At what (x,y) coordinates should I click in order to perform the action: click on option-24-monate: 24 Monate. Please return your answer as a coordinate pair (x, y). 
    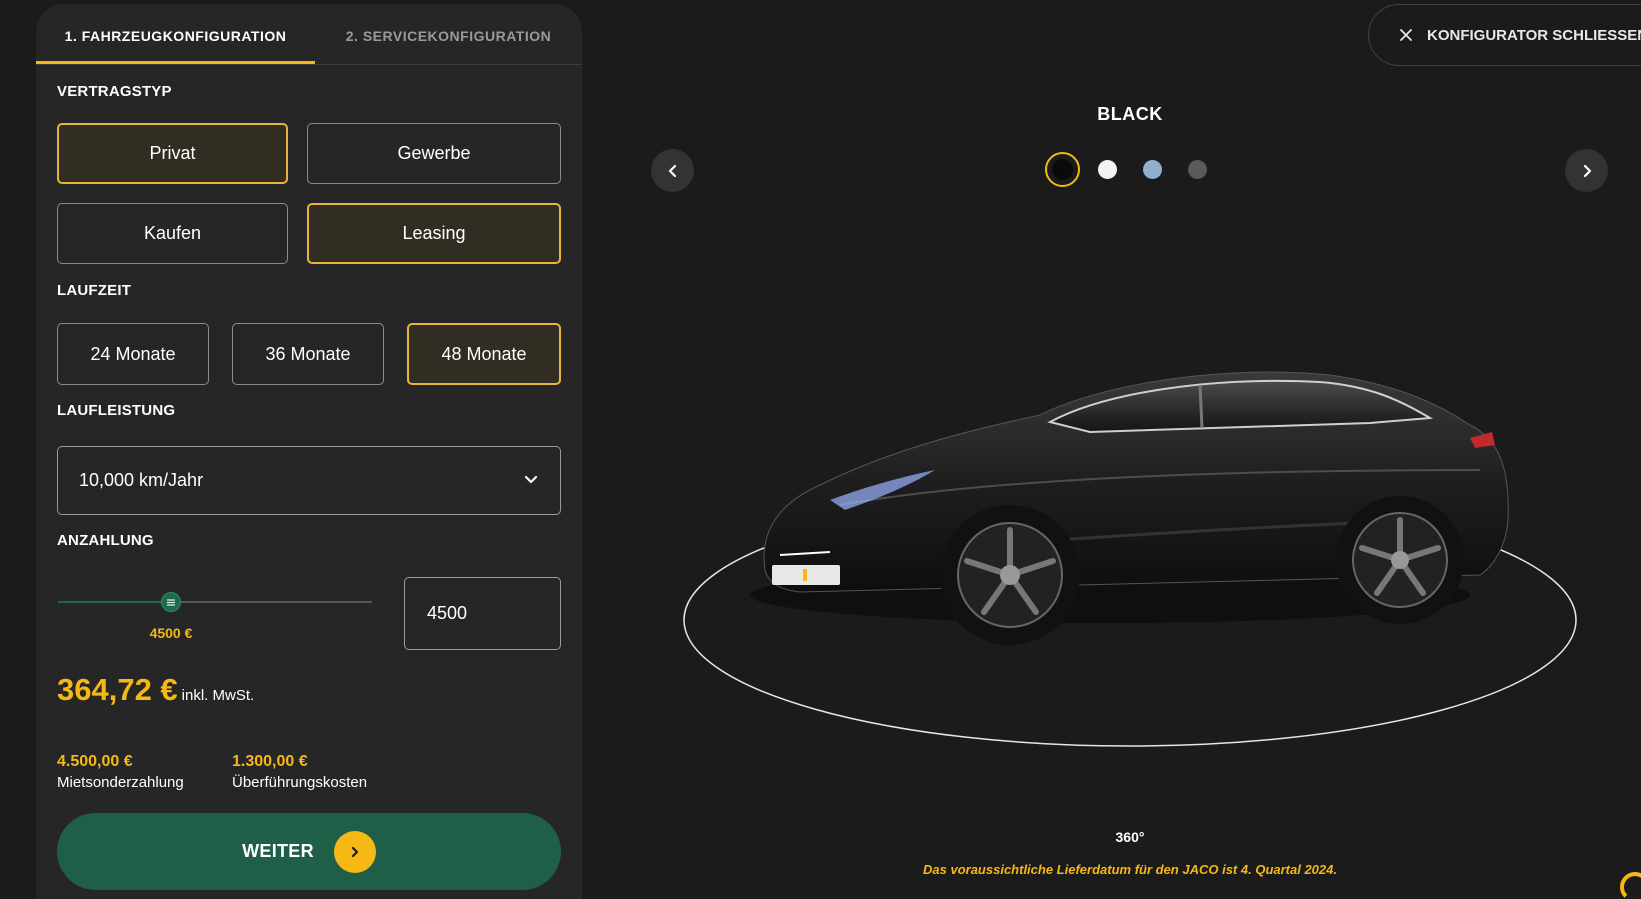
    Looking at the image, I should click on (133, 354).